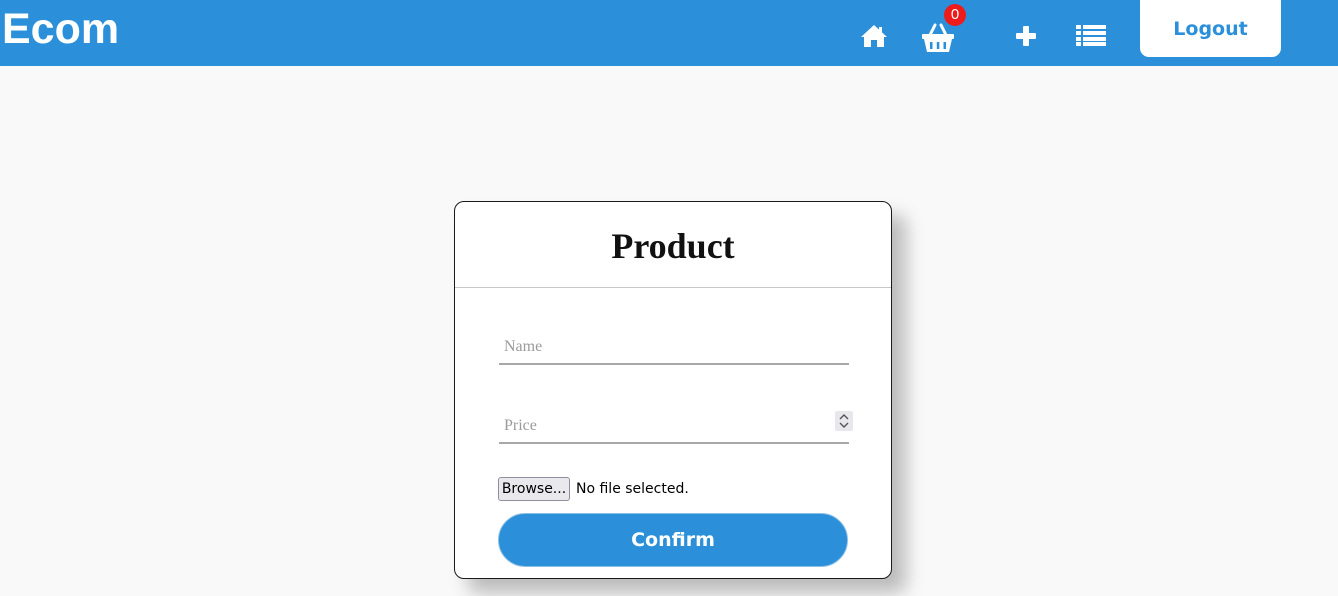 The width and height of the screenshot is (1338, 596). I want to click on brand-logo: Ecom, so click(60, 29).